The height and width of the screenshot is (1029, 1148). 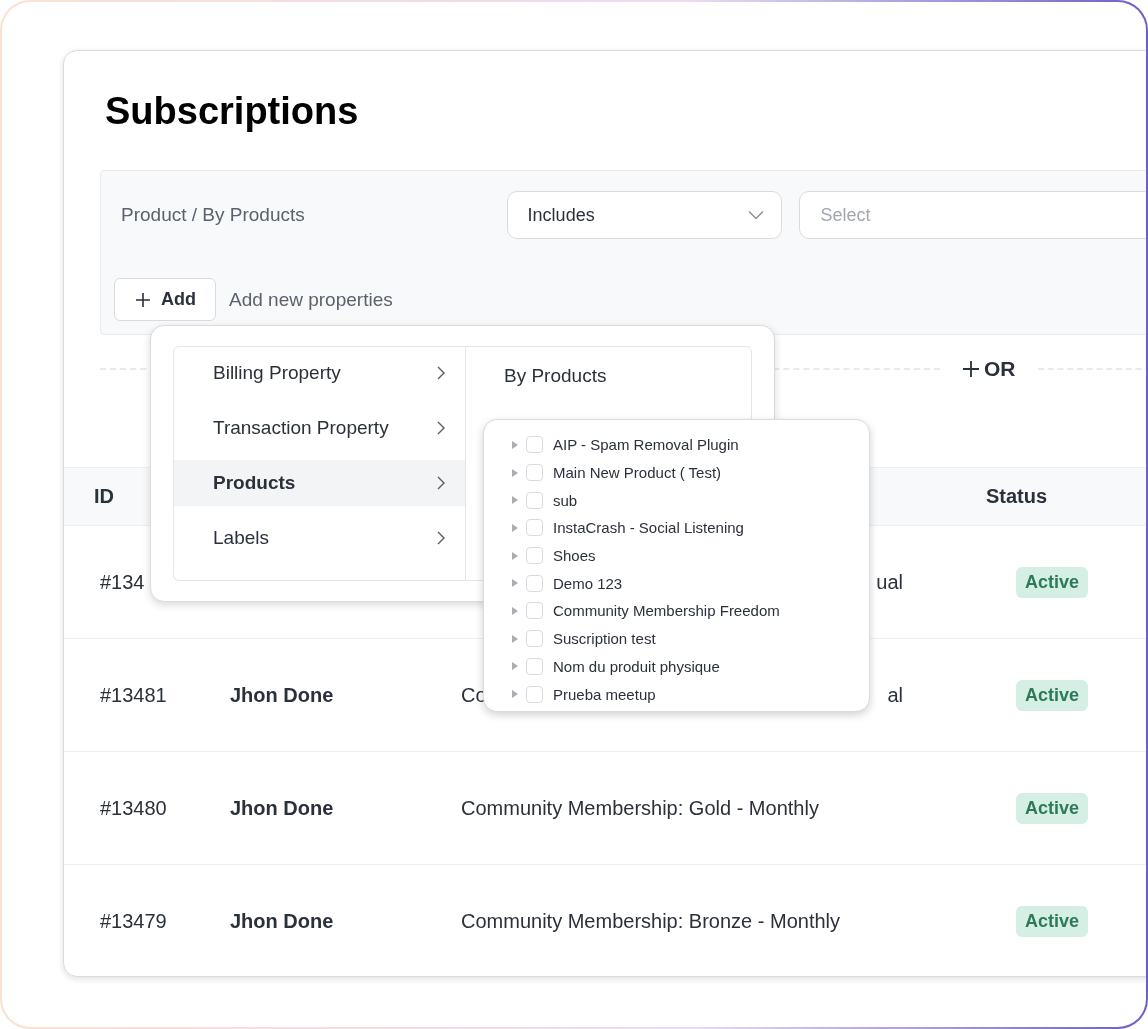 I want to click on product-label: sub, so click(x=565, y=500).